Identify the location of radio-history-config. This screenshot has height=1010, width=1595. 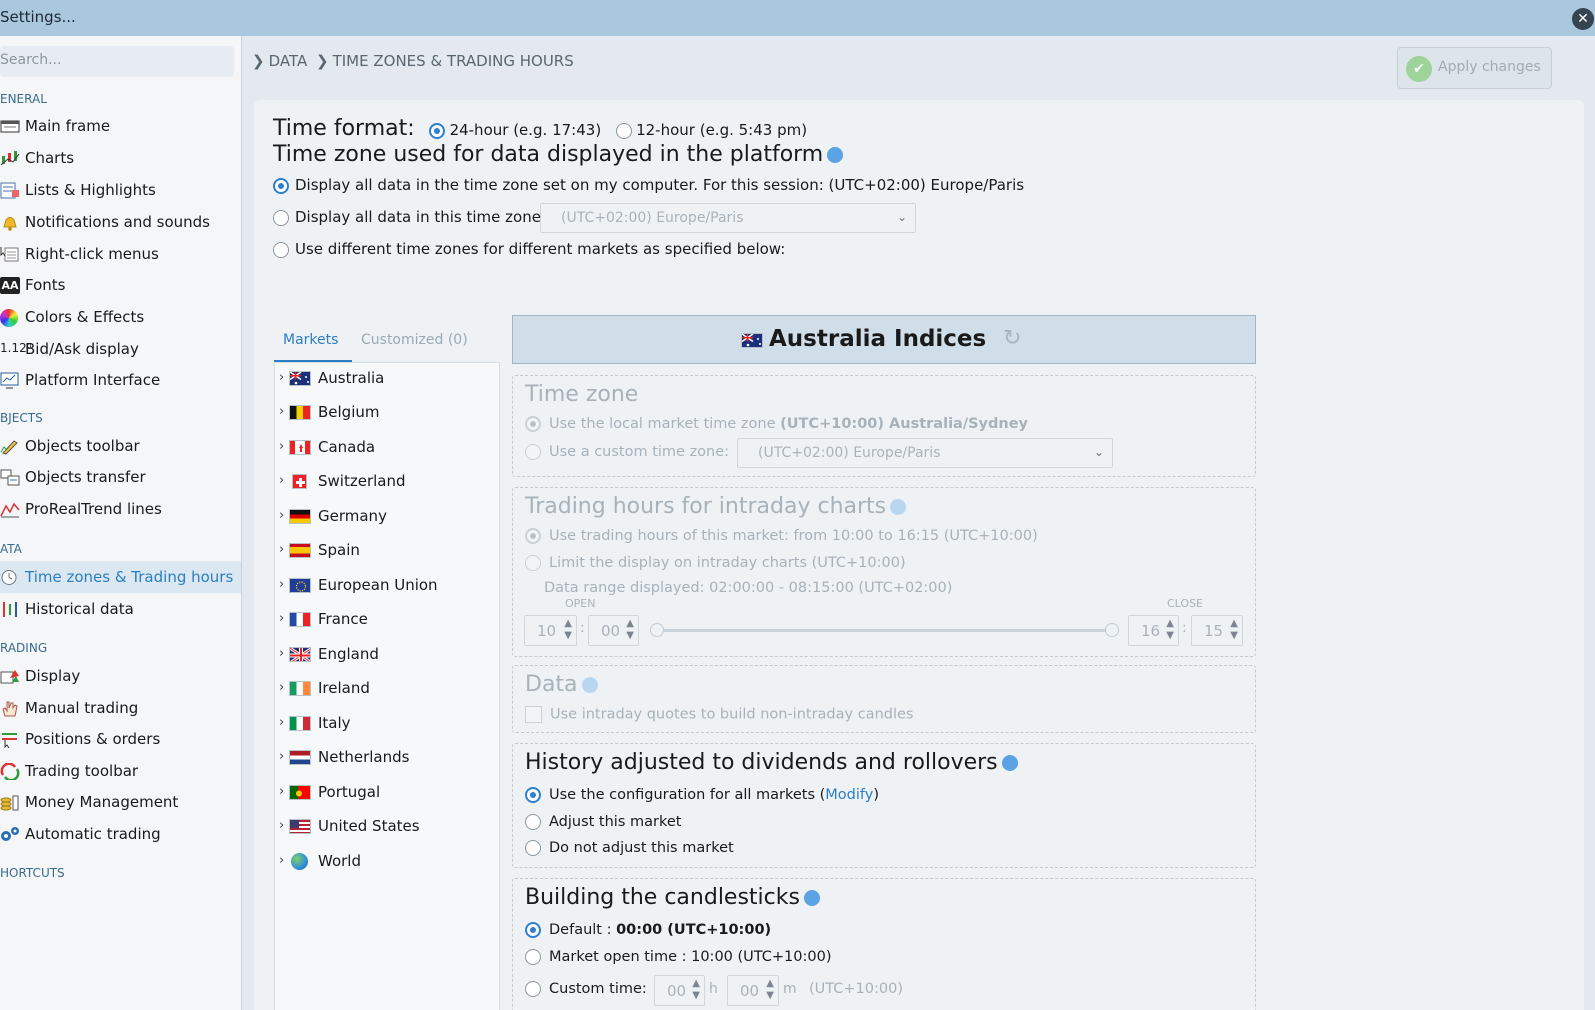
(533, 795).